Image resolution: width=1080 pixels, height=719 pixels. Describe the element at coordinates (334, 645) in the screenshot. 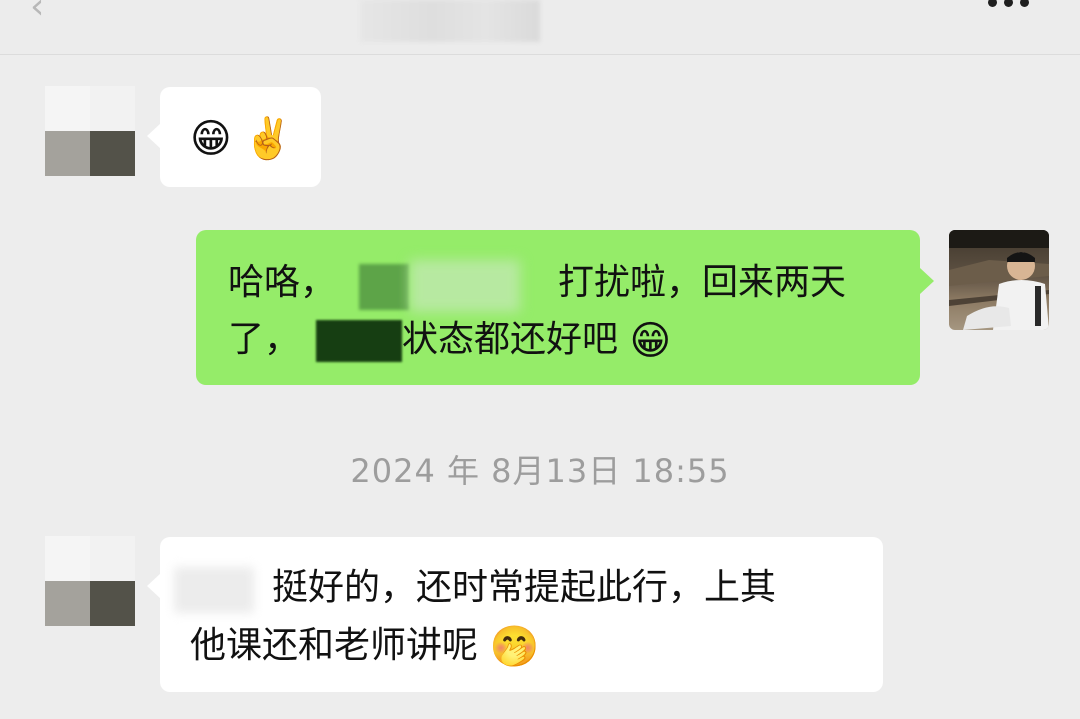

I see `message-text: 他课还和老师讲呢` at that location.